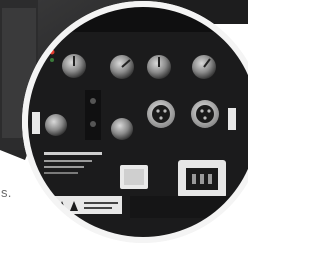  Describe the element at coordinates (6, 192) in the screenshot. I see `caption-text: s.` at that location.